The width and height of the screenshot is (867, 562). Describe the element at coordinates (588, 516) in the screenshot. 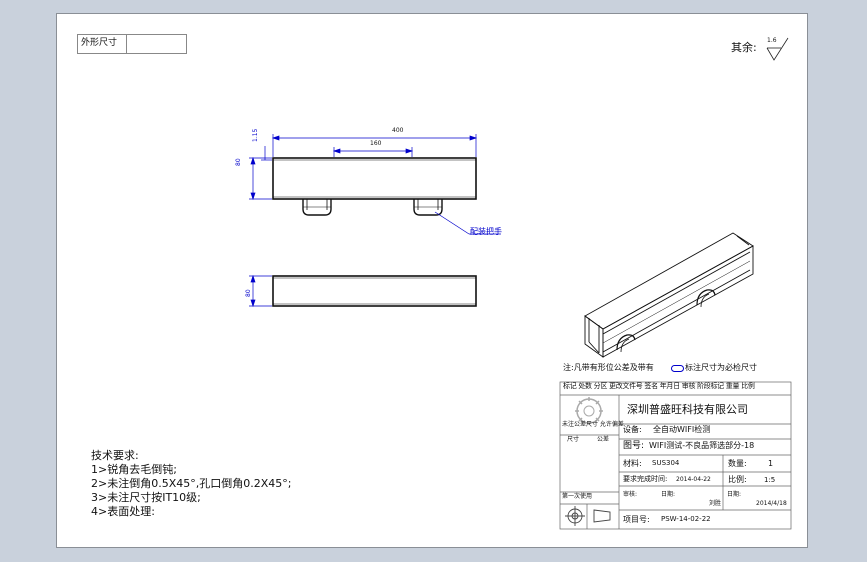

I see `projection-symbol-icon` at that location.